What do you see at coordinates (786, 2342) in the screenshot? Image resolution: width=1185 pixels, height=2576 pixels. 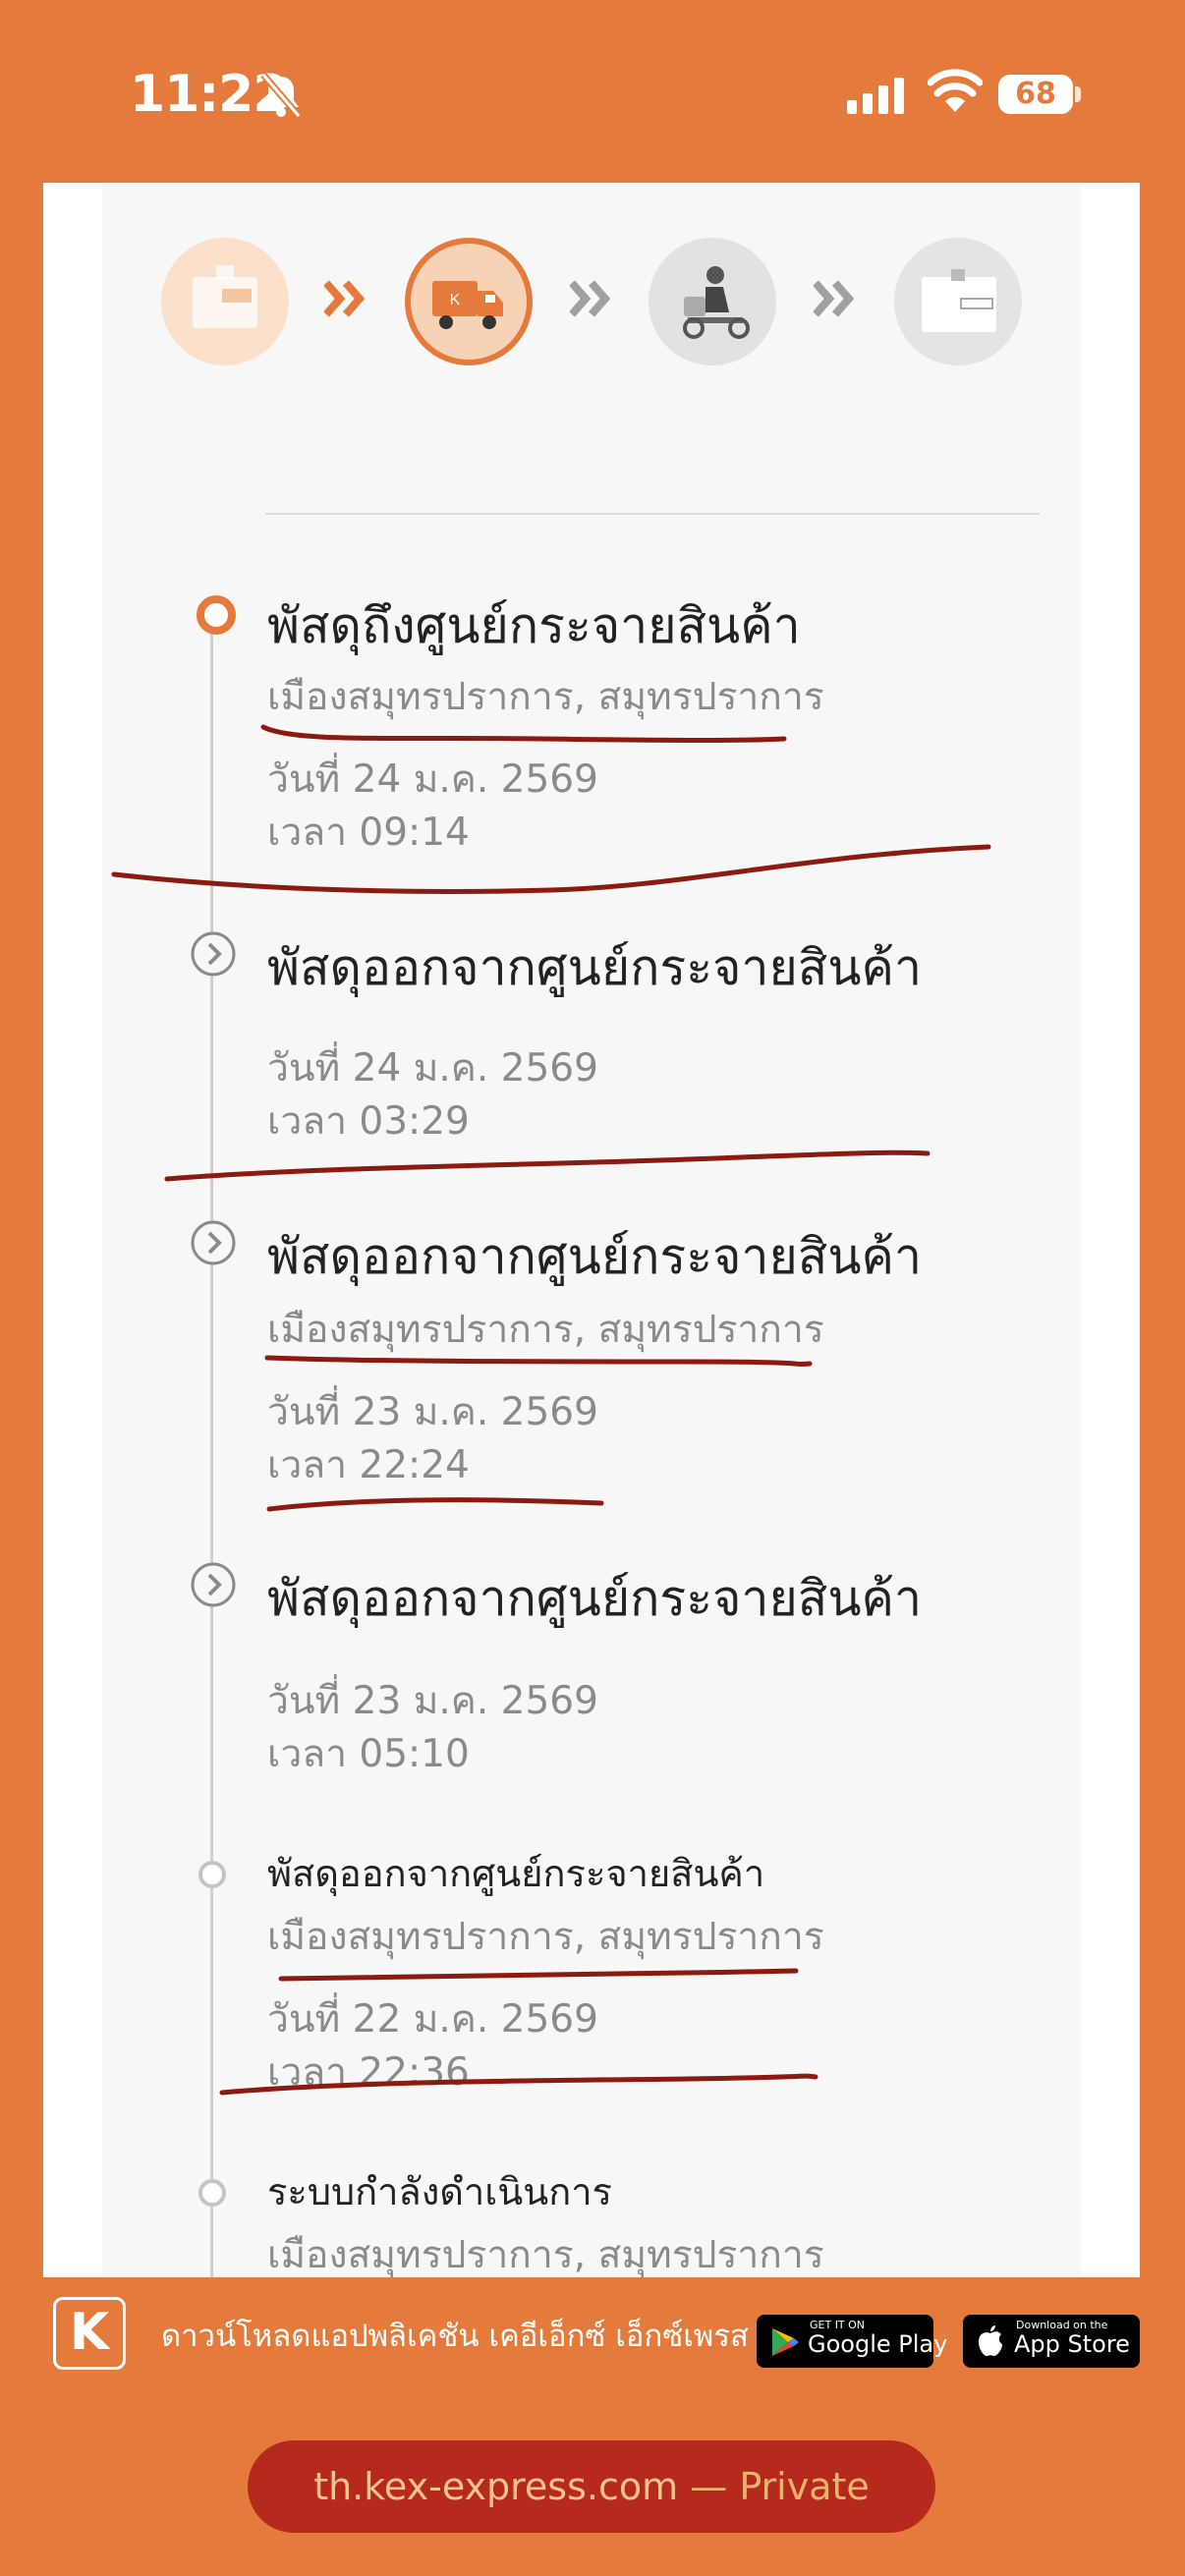 I see `google-play-icon` at bounding box center [786, 2342].